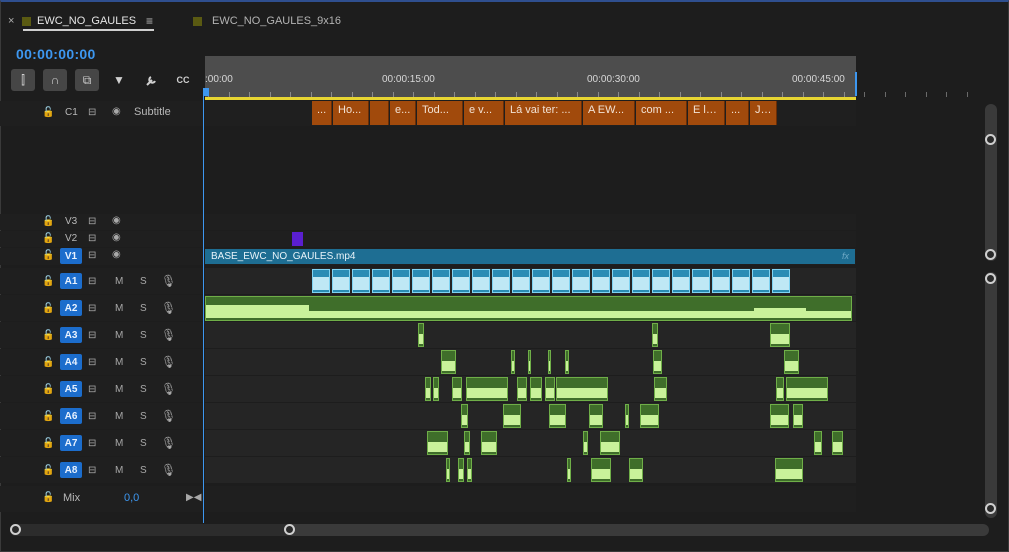 The height and width of the screenshot is (552, 1009). Describe the element at coordinates (206, 92) in the screenshot. I see `playhead-handle` at that location.